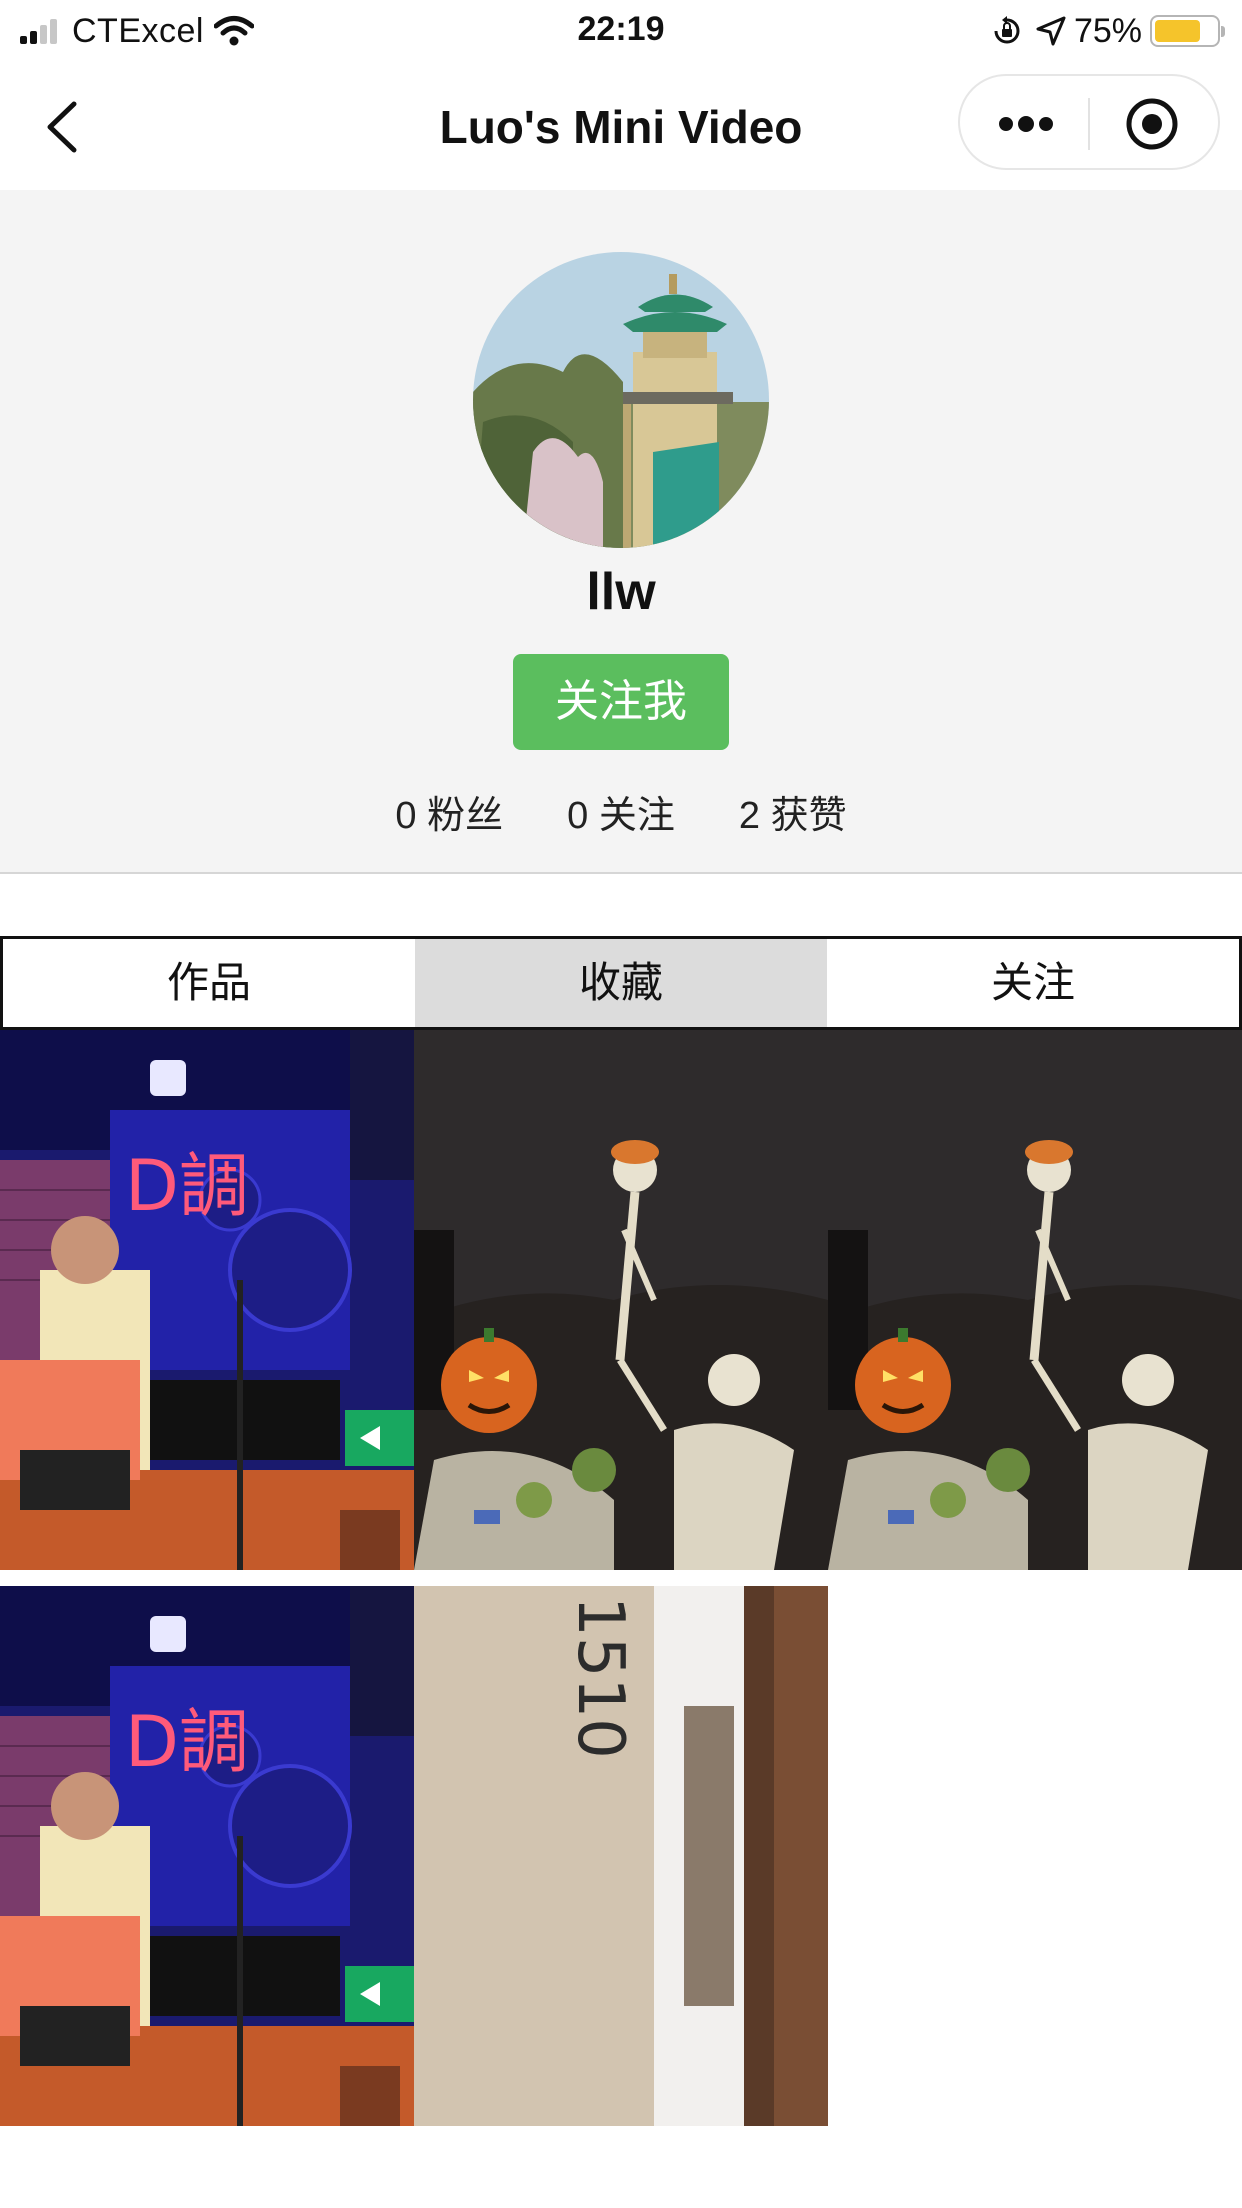 This screenshot has width=1242, height=2208. Describe the element at coordinates (792, 816) in the screenshot. I see `likes-stat: 2 获赞` at that location.